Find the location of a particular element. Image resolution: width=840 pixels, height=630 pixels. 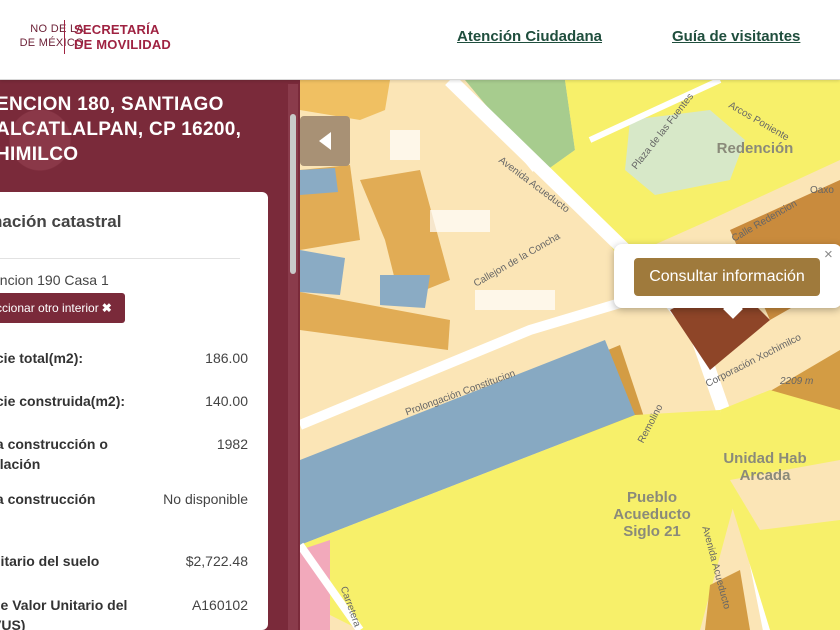

card-divider is located at coordinates (120, 258).